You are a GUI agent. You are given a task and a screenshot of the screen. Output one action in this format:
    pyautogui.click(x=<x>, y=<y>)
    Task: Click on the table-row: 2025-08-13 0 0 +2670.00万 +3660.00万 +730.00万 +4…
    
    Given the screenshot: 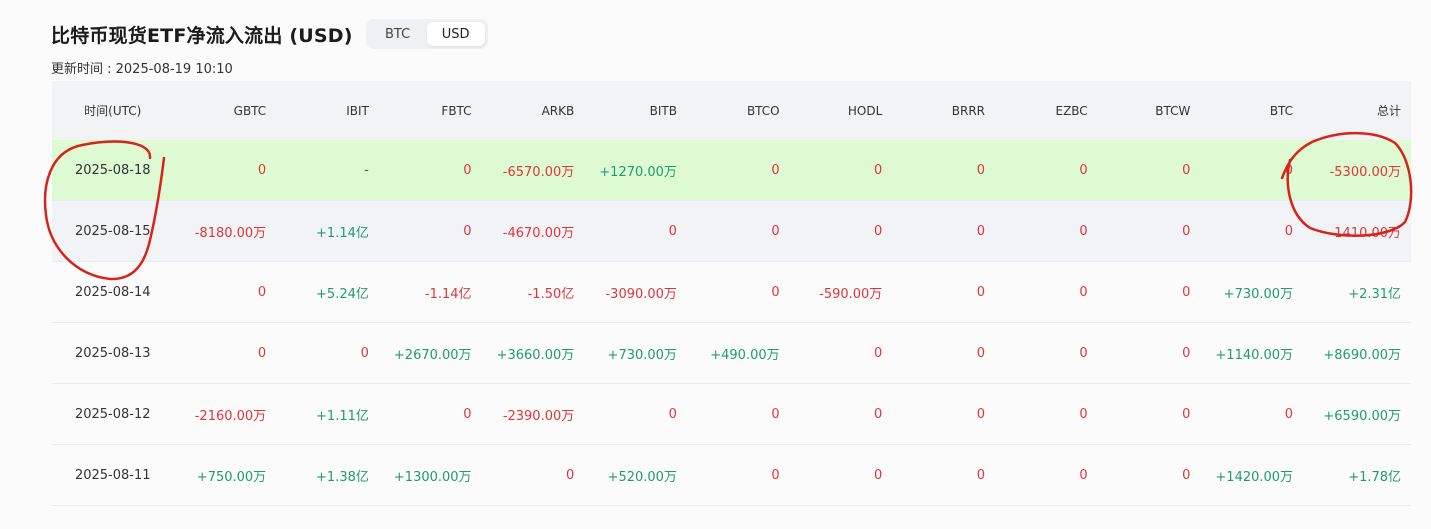 What is the action you would take?
    pyautogui.click(x=731, y=353)
    